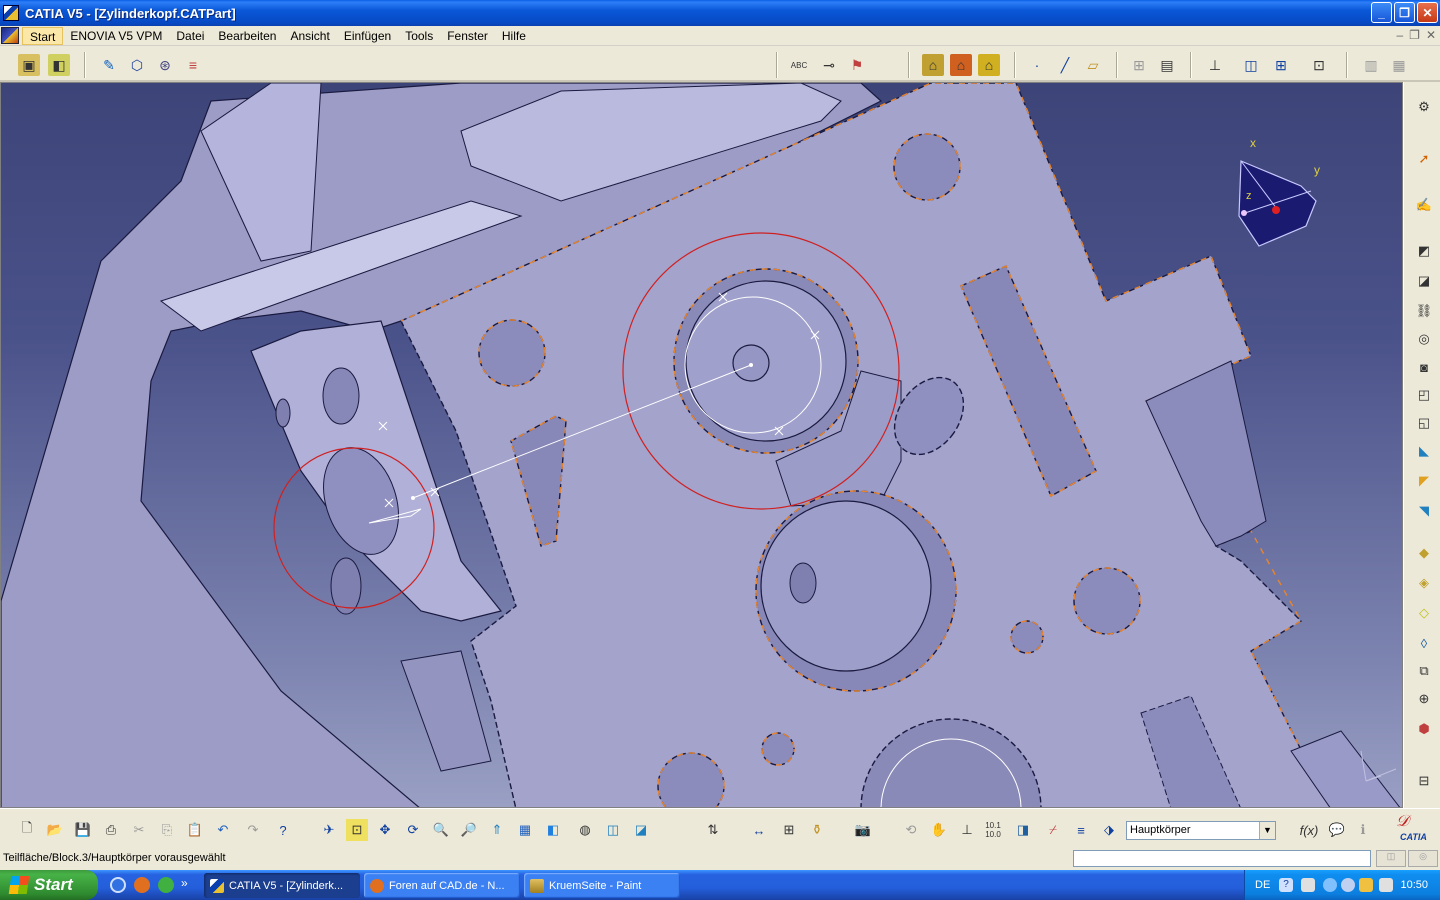 The image size is (1440, 900). I want to click on stiffener-icon: ≡, so click(193, 65).